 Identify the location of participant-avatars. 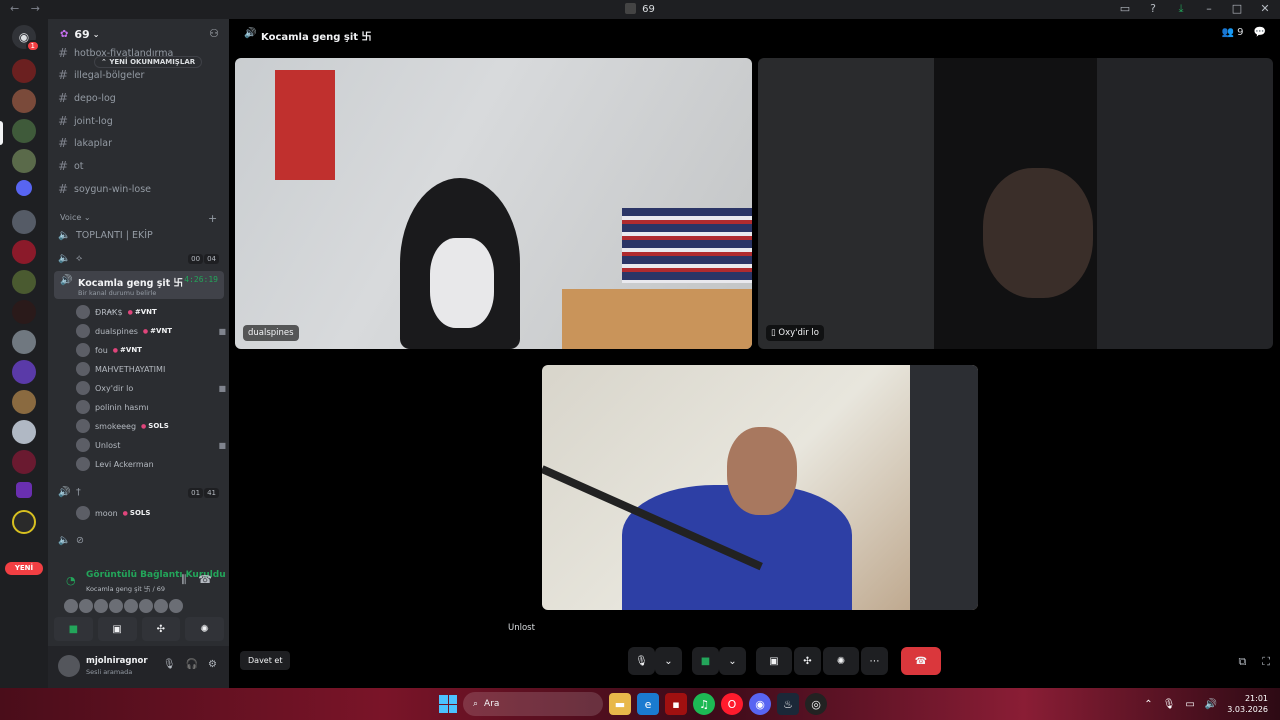
(123, 606).